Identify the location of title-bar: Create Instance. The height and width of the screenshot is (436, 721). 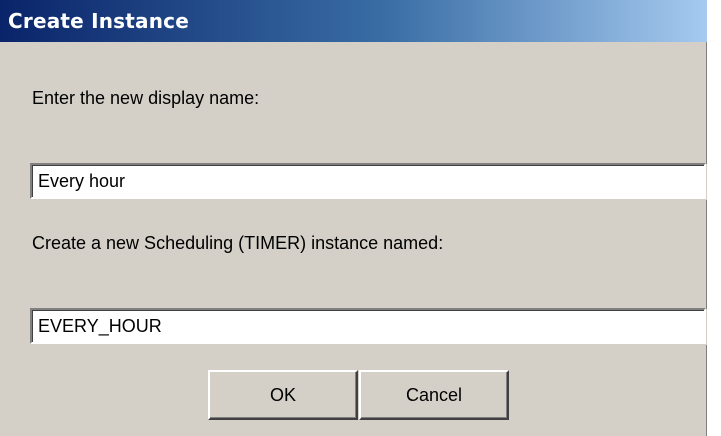
(353, 21).